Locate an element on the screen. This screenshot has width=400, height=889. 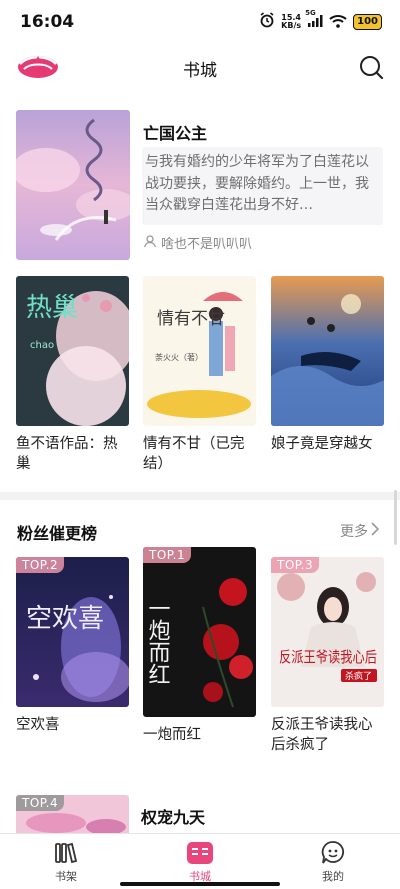
rank-book-card: 空欢喜 TOP.2 空欢喜 is located at coordinates (72, 646).